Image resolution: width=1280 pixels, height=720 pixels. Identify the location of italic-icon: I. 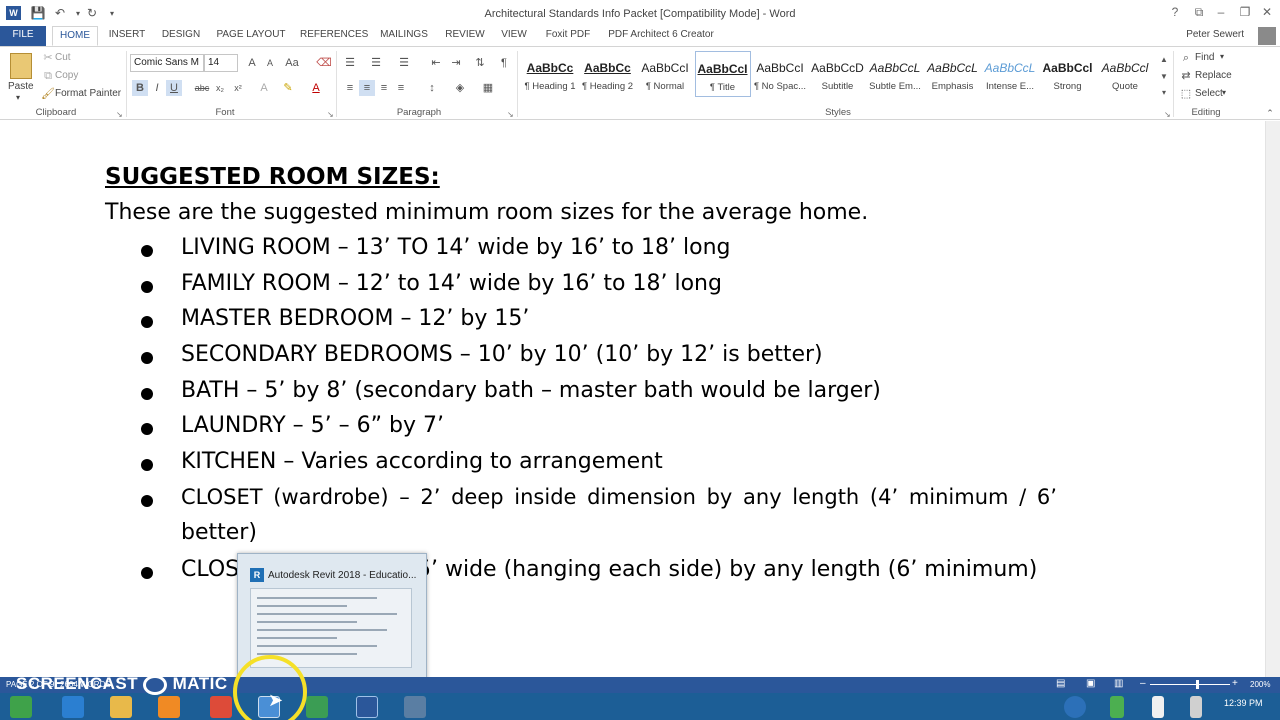
(157, 88).